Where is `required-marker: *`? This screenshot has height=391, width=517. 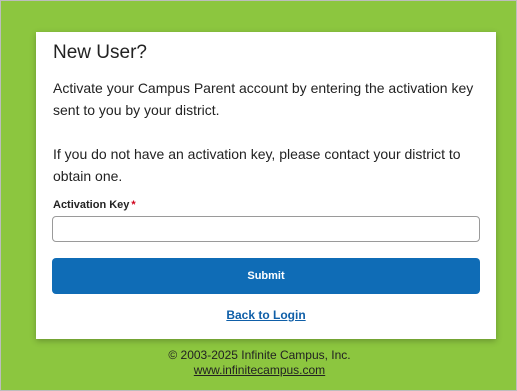
required-marker: * is located at coordinates (133, 205).